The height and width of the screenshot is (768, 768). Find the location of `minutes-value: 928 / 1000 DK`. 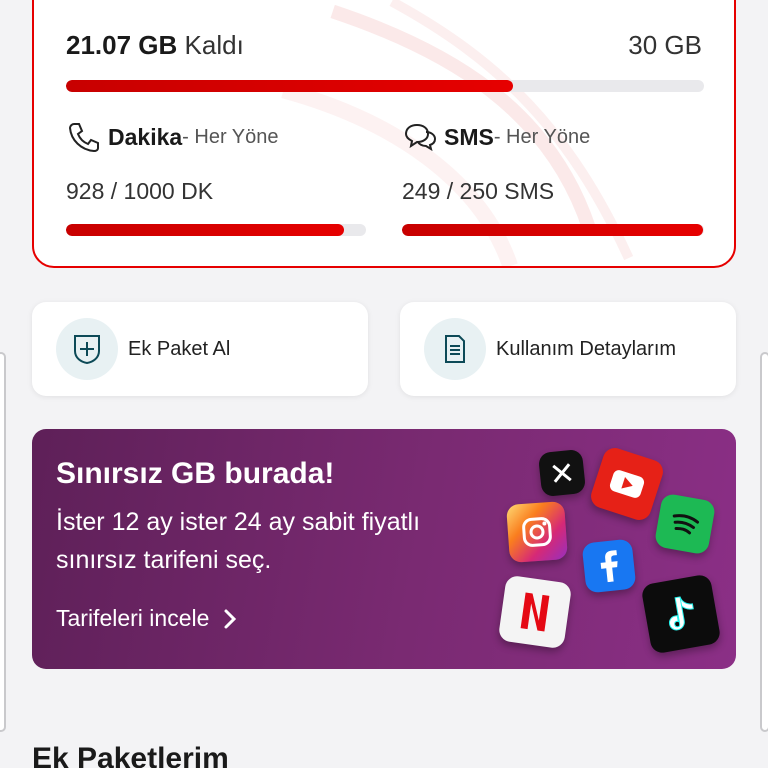

minutes-value: 928 / 1000 DK is located at coordinates (140, 191).